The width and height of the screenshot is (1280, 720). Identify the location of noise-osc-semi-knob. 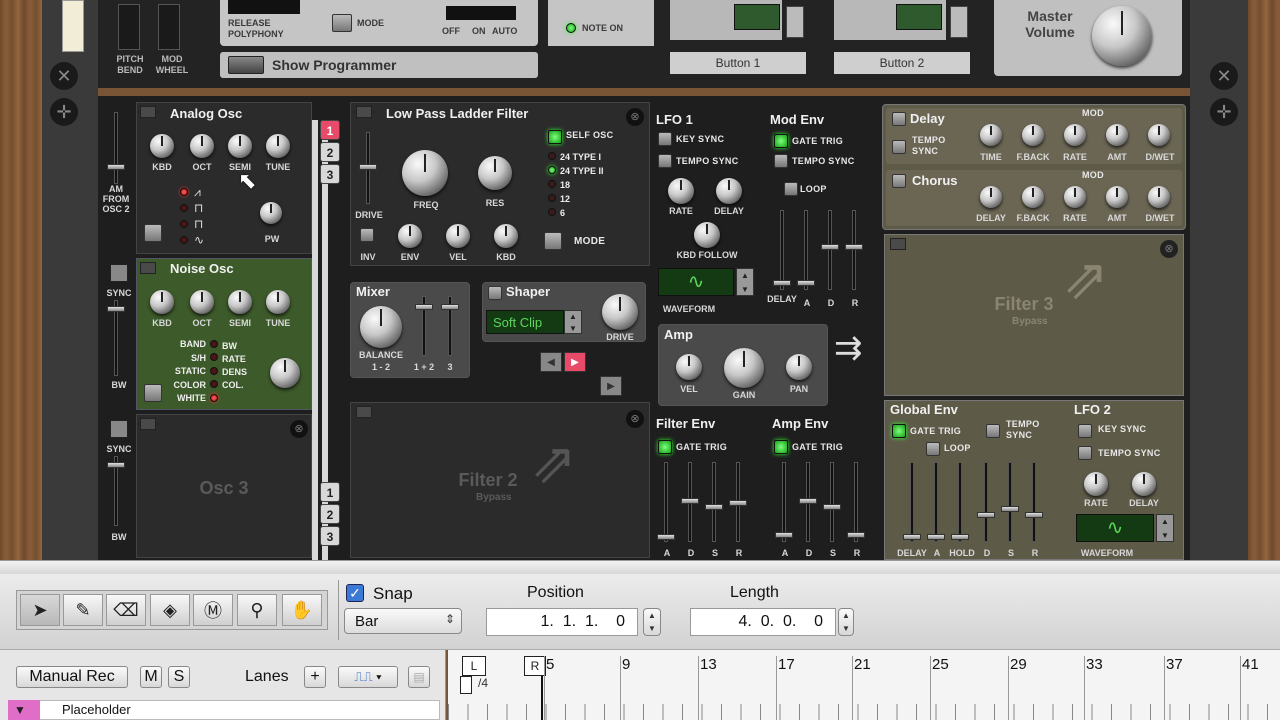
(240, 302).